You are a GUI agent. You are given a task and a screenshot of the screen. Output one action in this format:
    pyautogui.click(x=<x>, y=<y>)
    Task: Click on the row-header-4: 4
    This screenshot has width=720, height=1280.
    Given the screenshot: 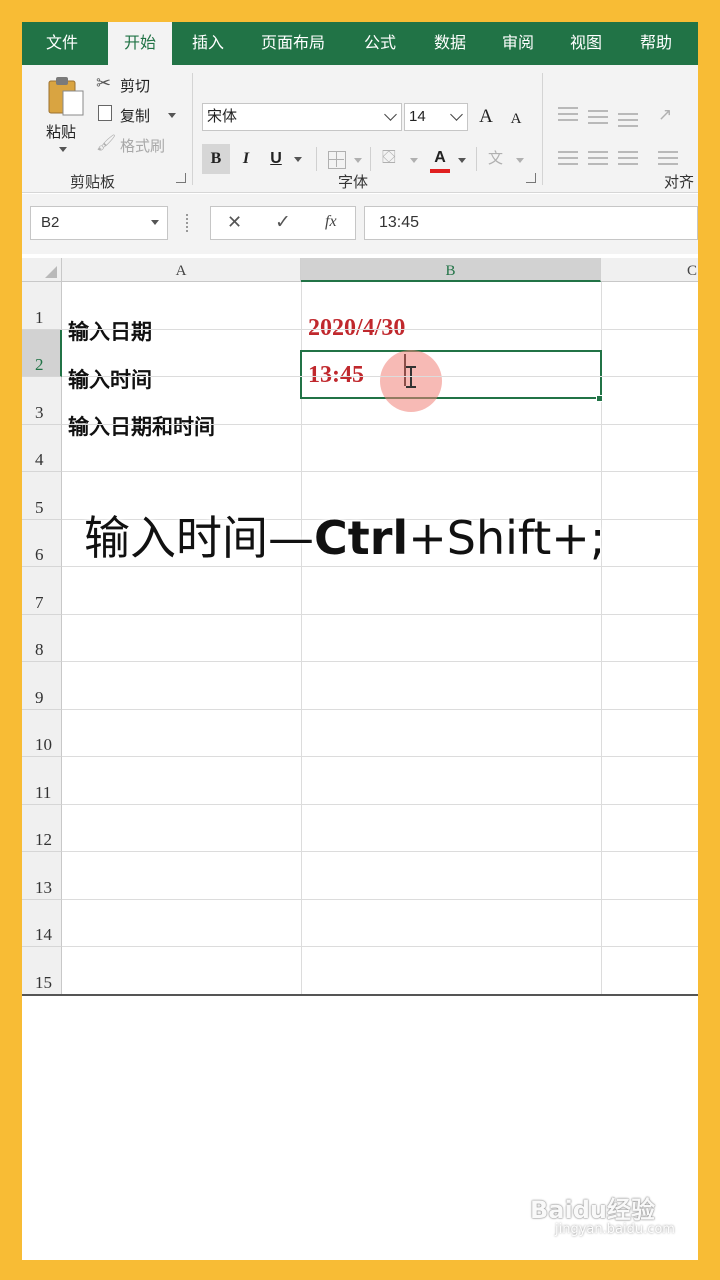 What is the action you would take?
    pyautogui.click(x=42, y=448)
    